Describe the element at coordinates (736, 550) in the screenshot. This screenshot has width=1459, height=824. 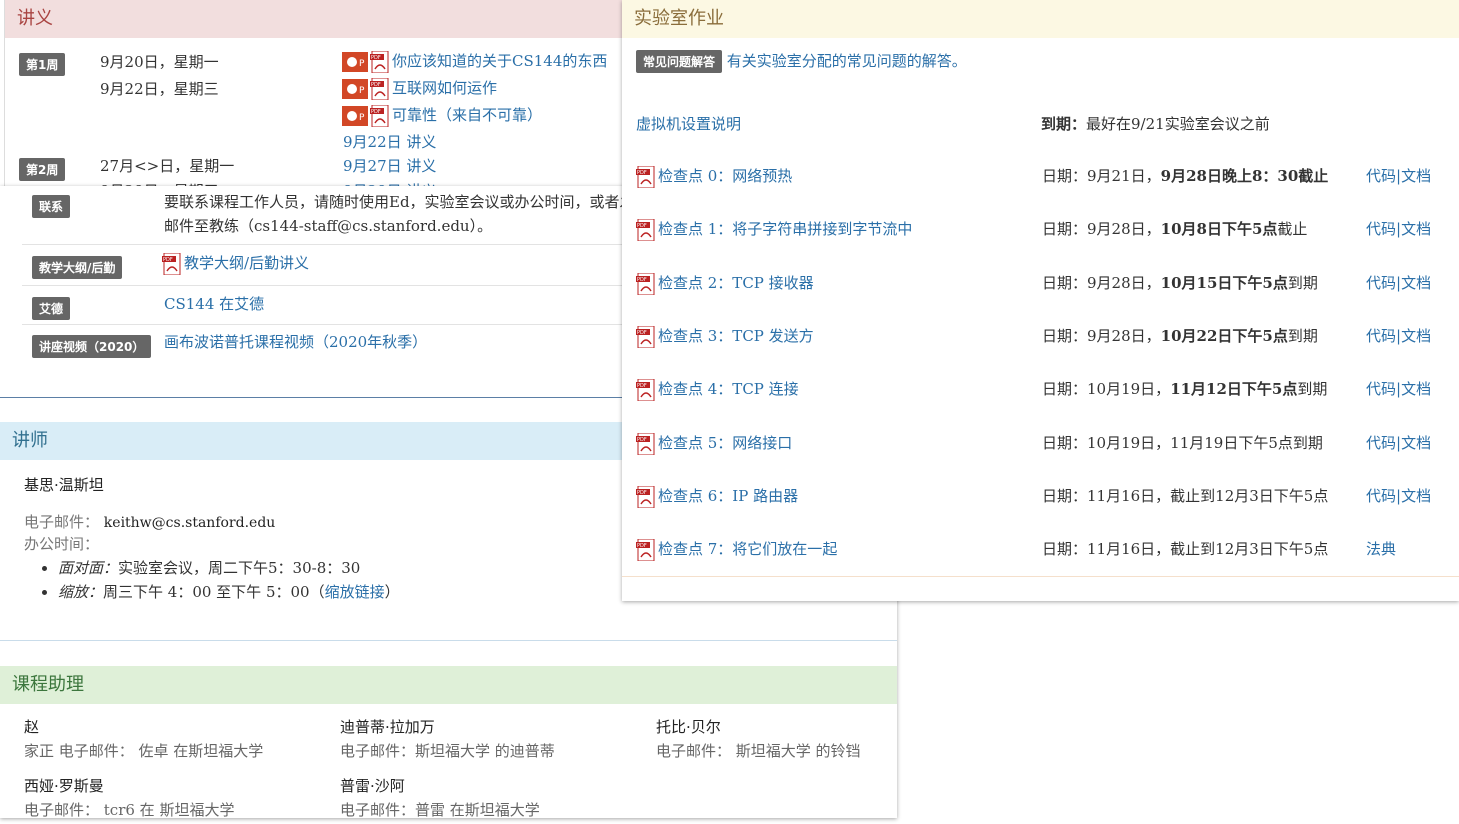
I see `checkpoint-title: PDF 检查点 7：将它们放在一起` at that location.